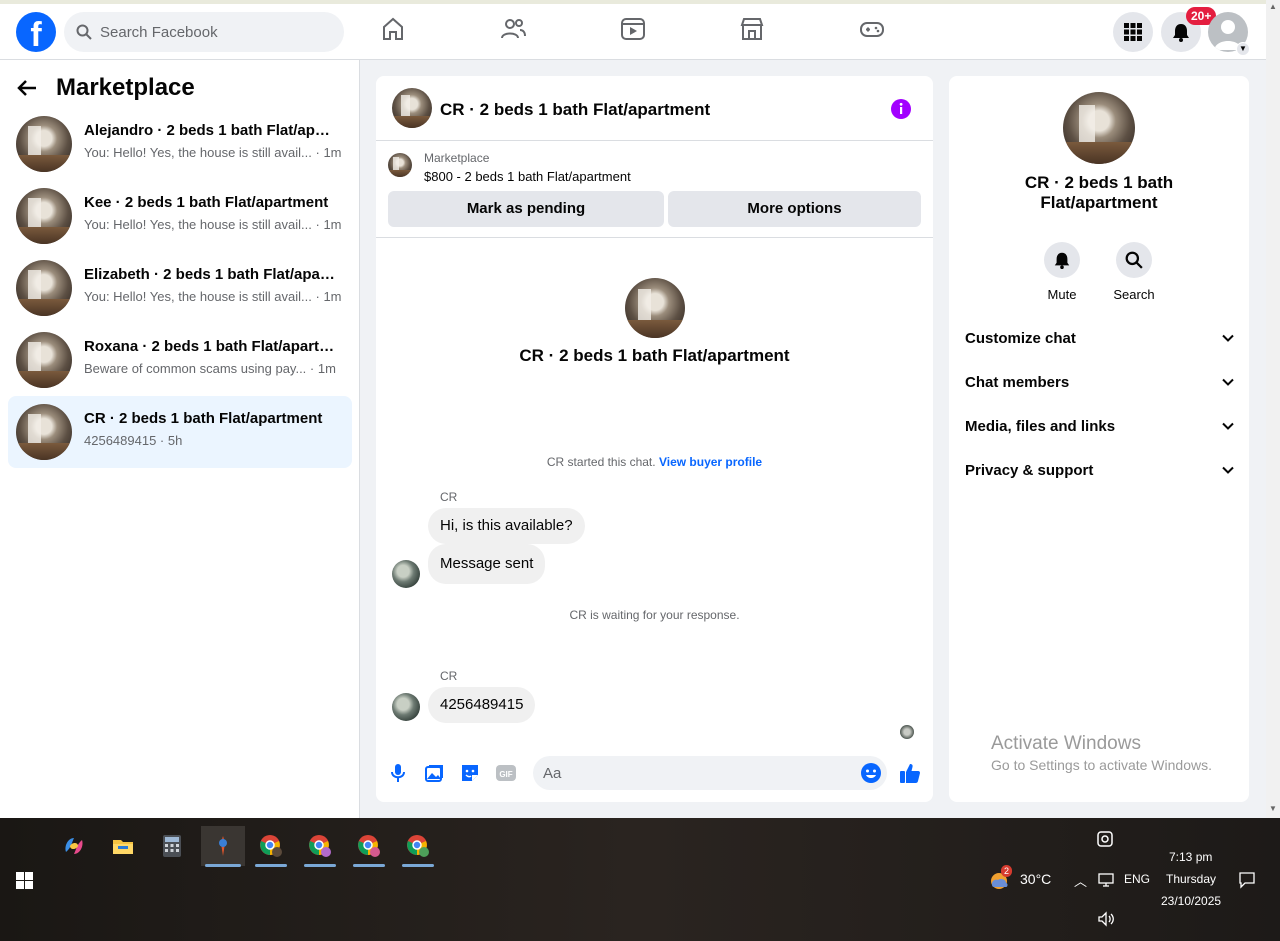 This screenshot has height=941, width=1280. What do you see at coordinates (1134, 294) in the screenshot?
I see `search-label: Search` at bounding box center [1134, 294].